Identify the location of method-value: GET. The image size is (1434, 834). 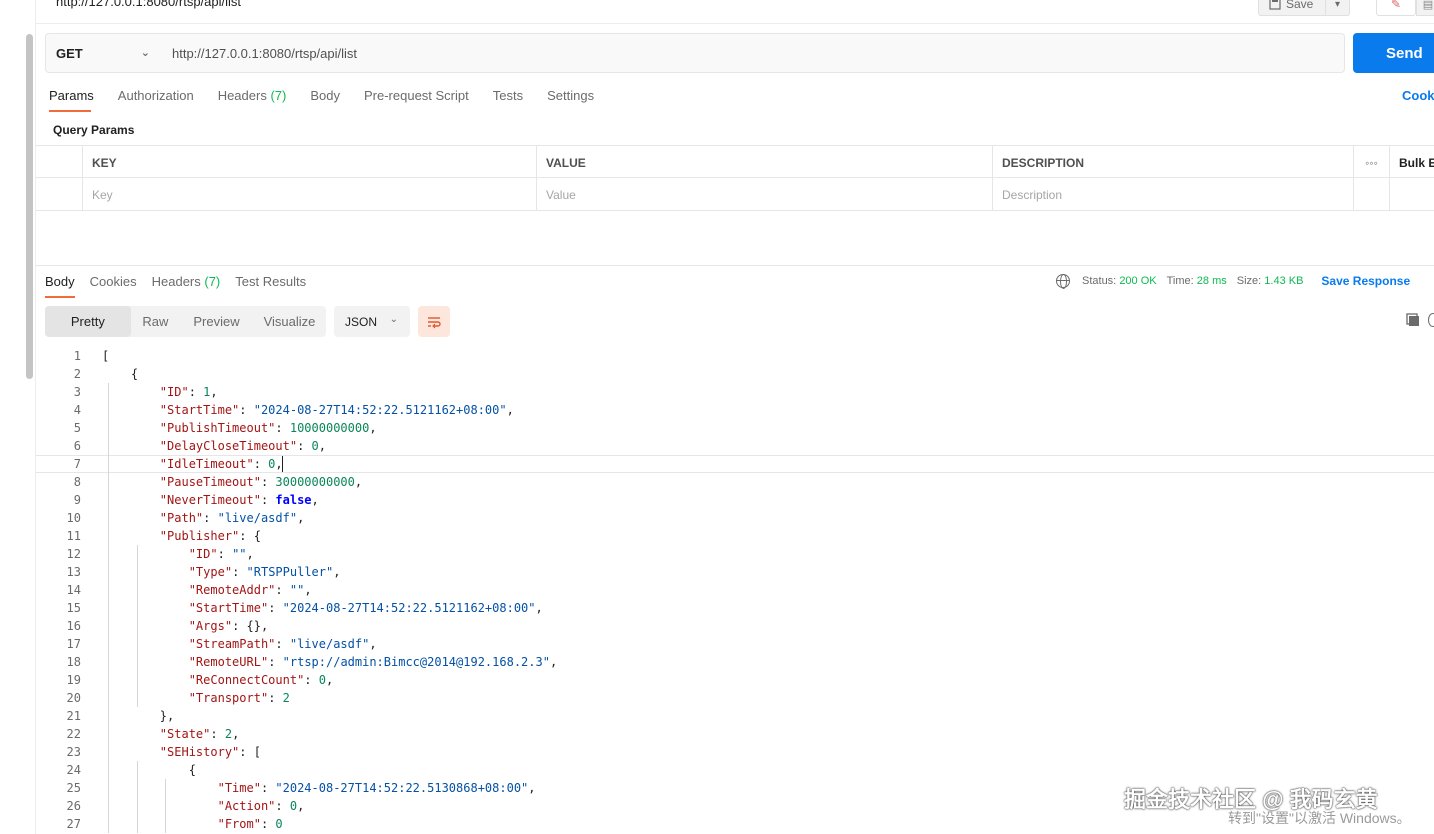
(69, 53).